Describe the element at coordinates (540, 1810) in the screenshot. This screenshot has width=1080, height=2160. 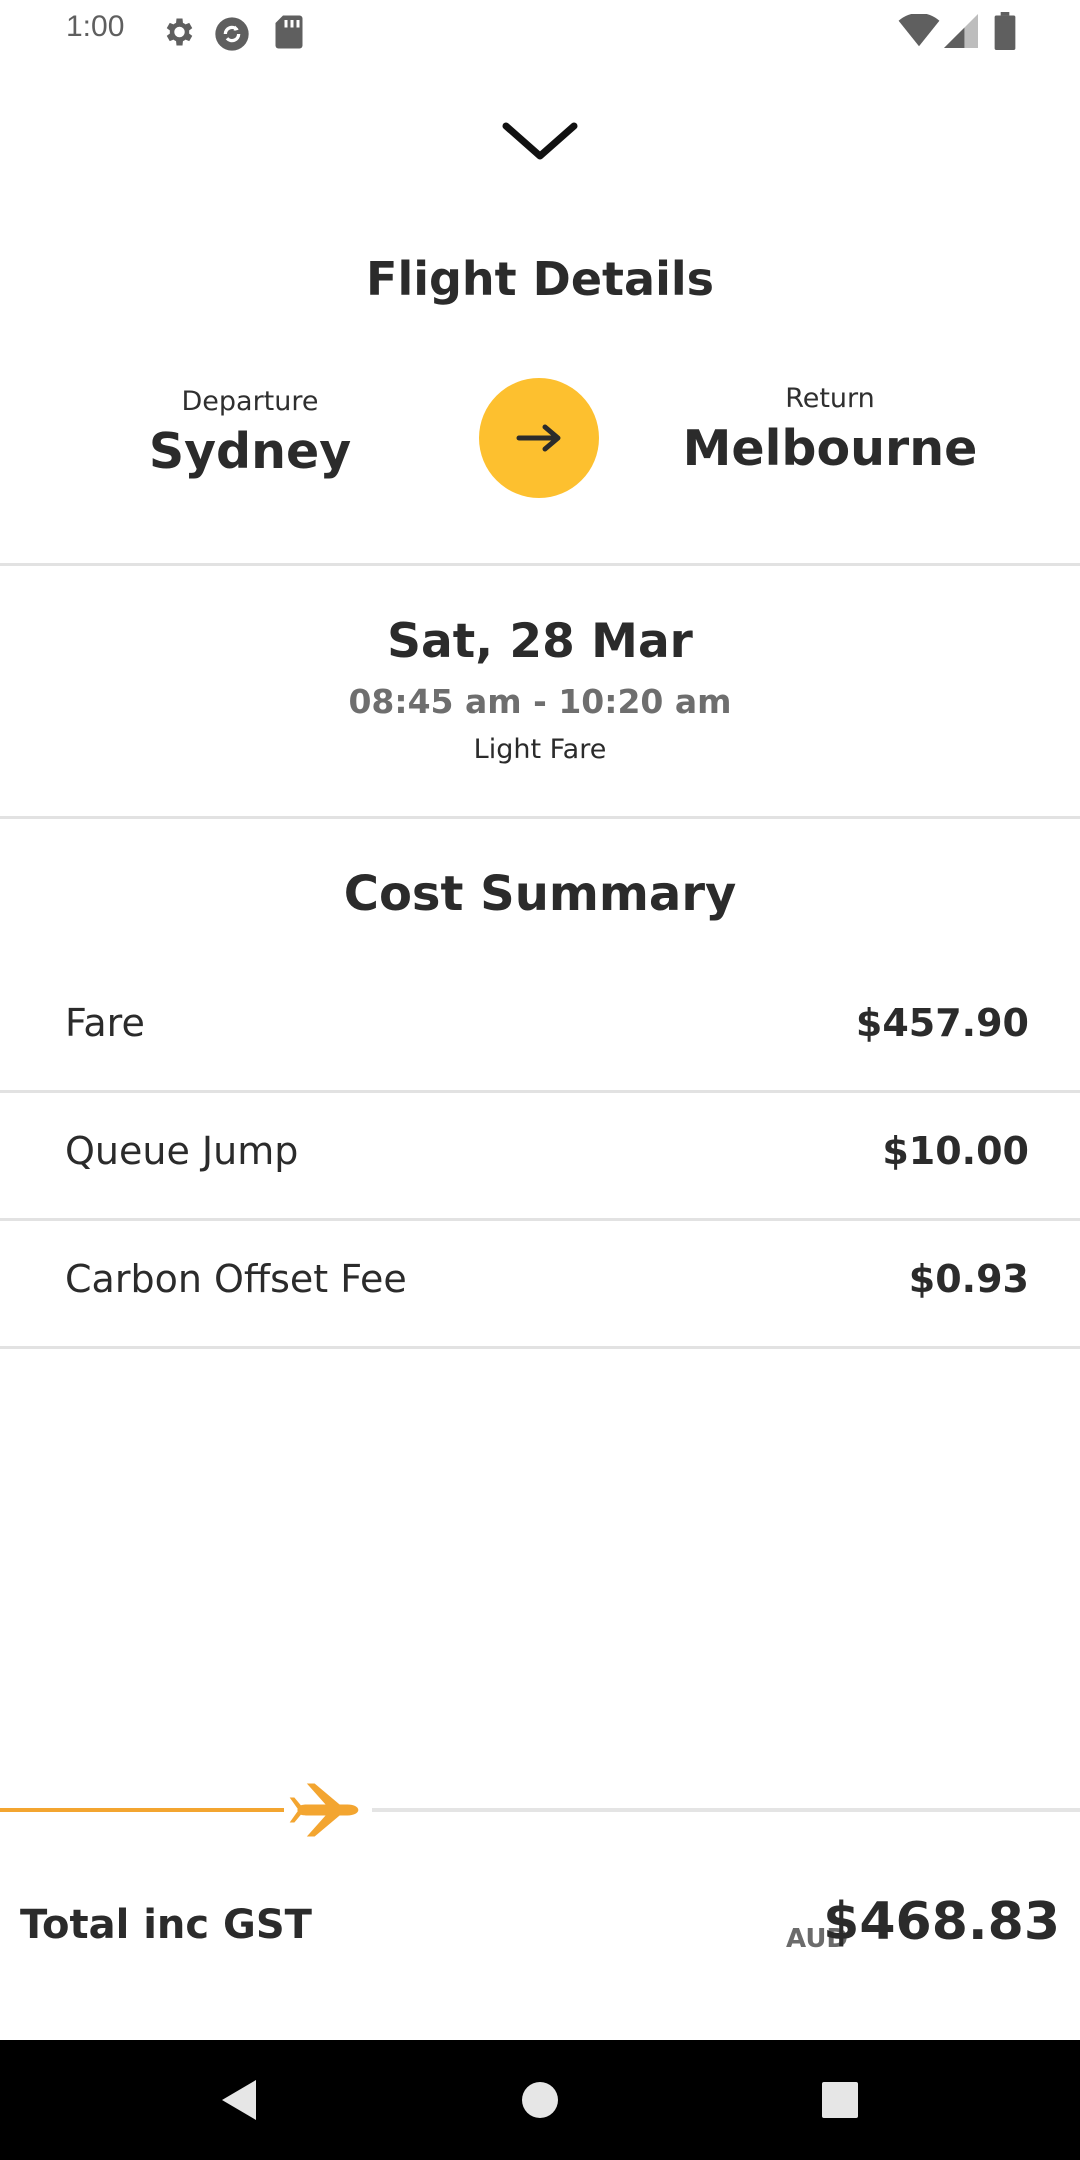
I see `booking-progress` at that location.